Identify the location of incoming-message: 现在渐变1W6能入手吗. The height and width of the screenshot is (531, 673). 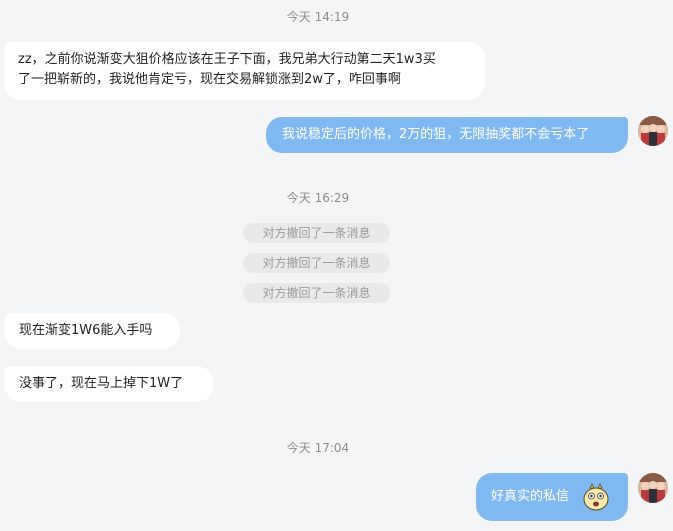
(92, 331).